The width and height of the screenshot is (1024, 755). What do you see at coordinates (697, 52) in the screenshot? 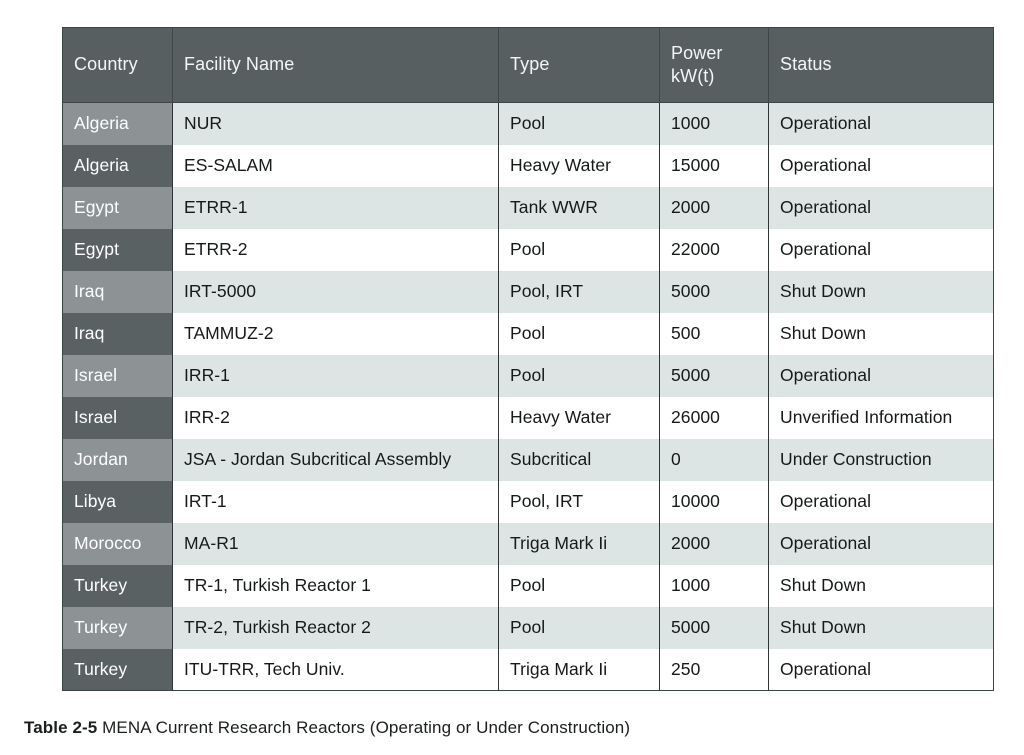
I see `column-header-power-label-line1: Power` at bounding box center [697, 52].